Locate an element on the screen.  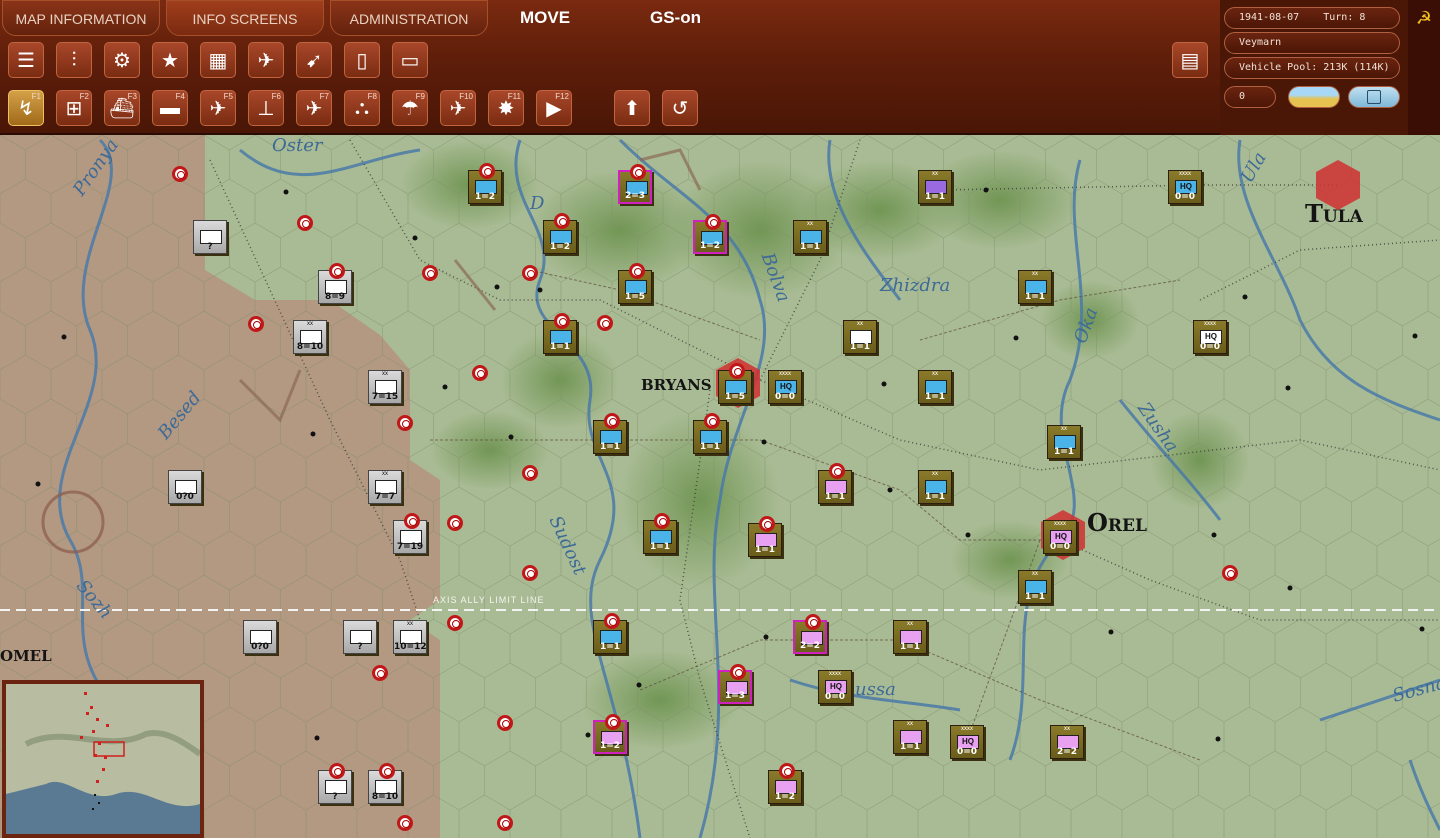
unit-counter-selected: 2=3 is located at coordinates (635, 184).